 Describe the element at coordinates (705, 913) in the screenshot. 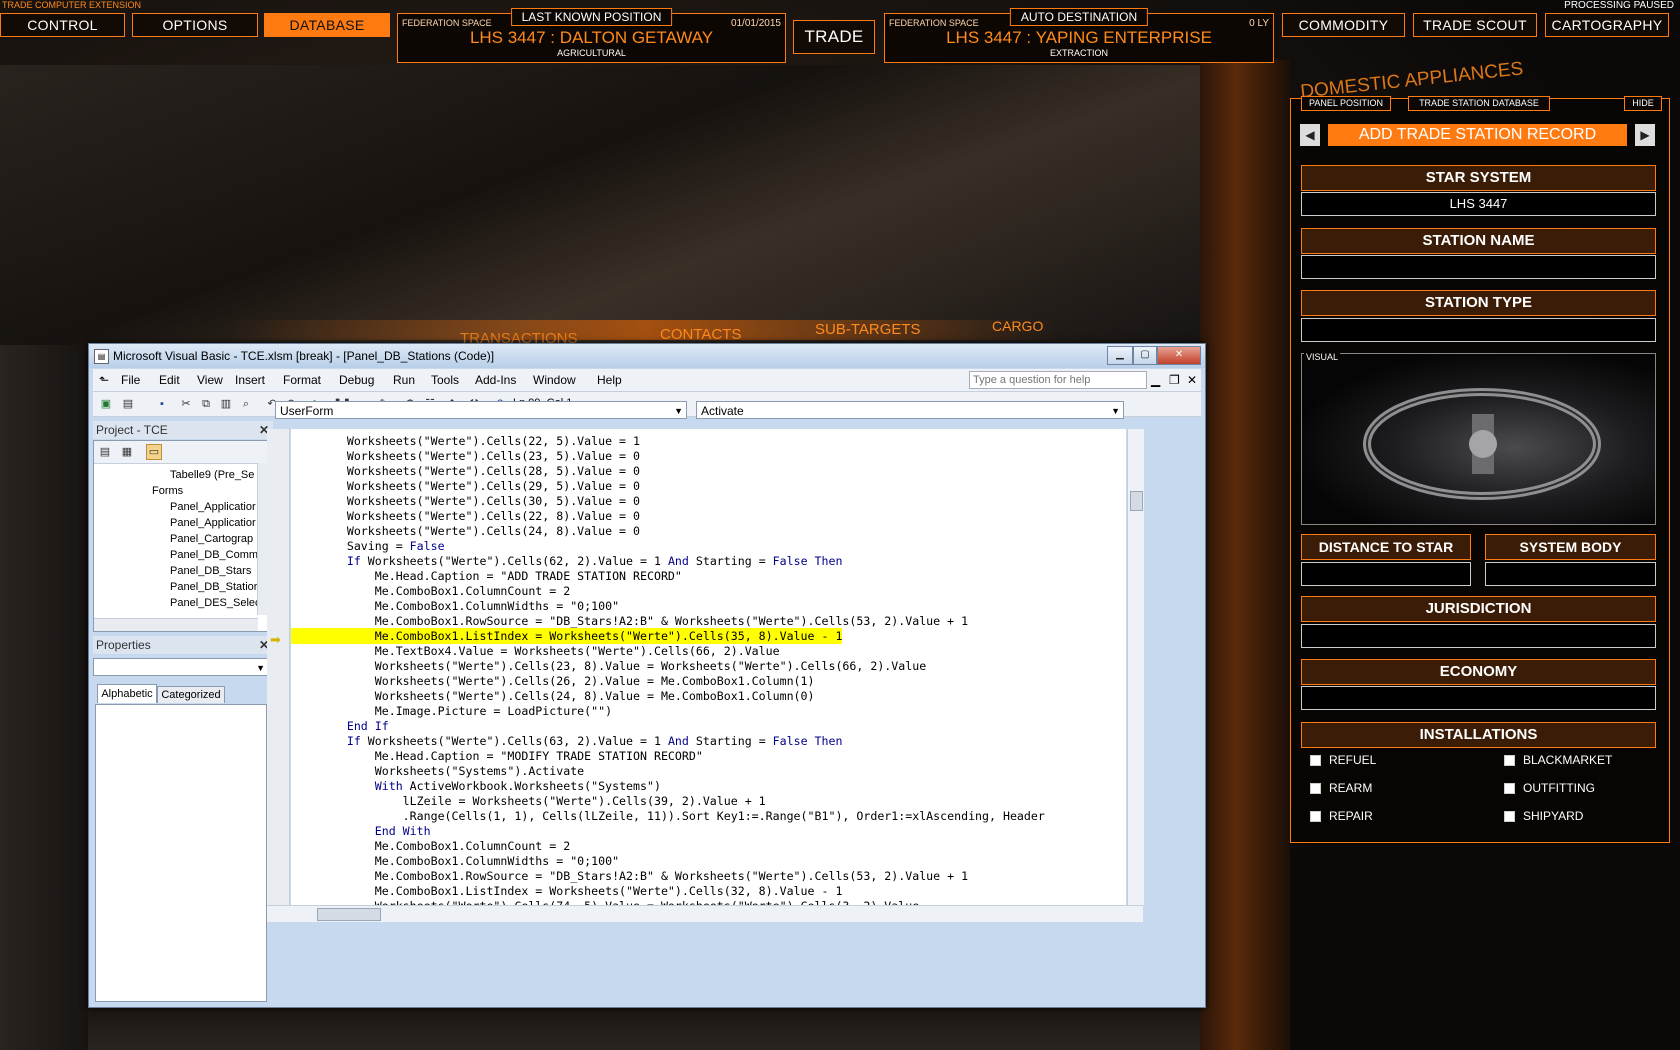

I see `code-hscrollbar` at that location.